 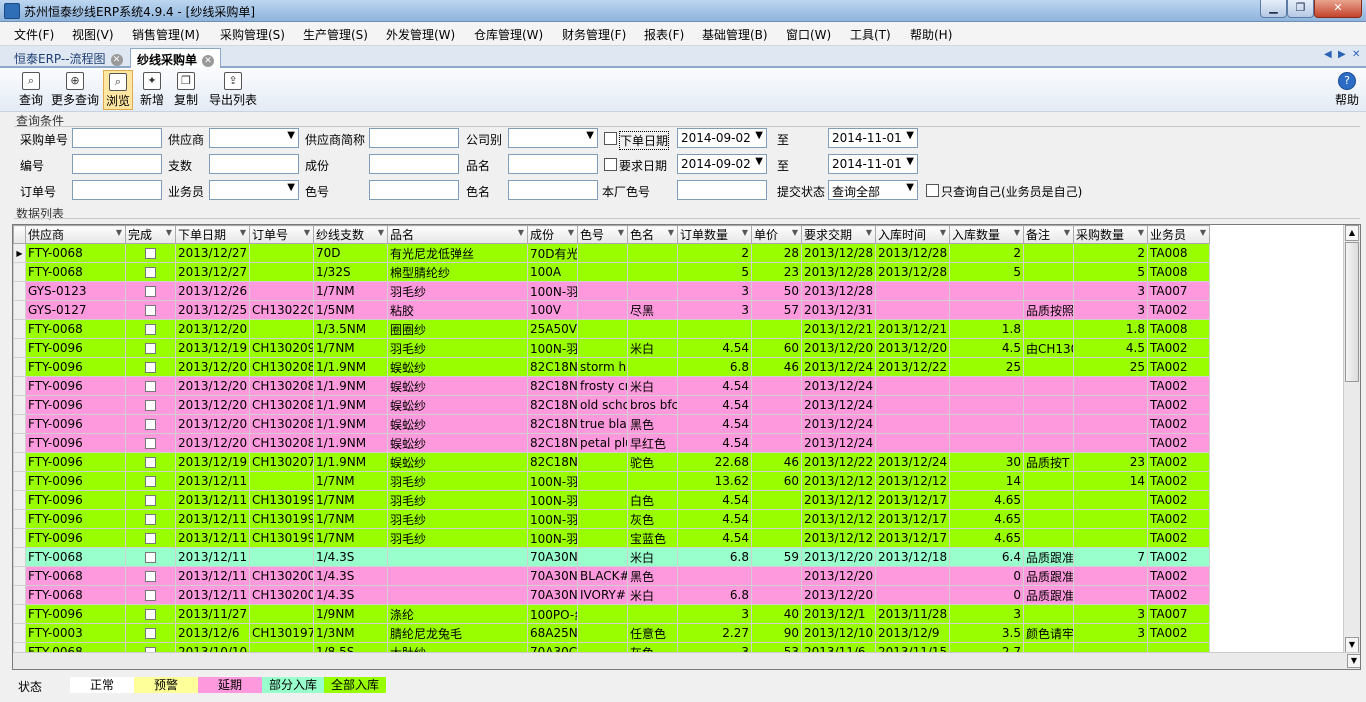 What do you see at coordinates (873, 138) in the screenshot?
I see `order-date-to: 2014-11-01 ▼` at bounding box center [873, 138].